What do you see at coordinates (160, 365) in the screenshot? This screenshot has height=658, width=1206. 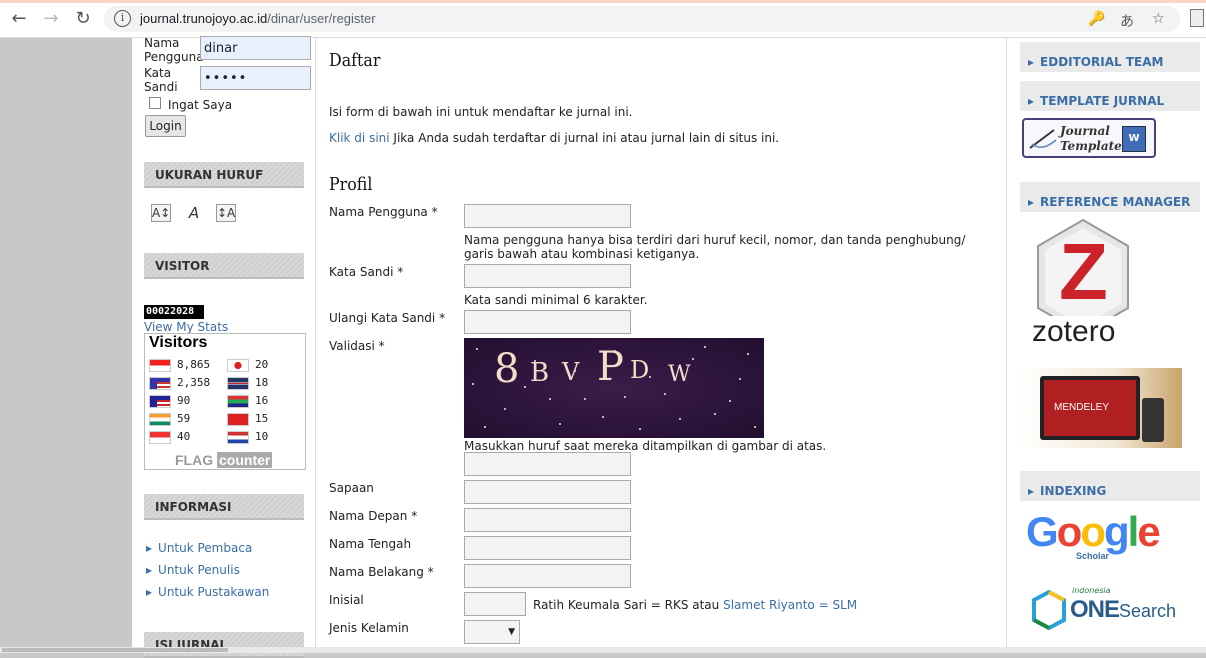 I see `flag-indonesia-icon` at bounding box center [160, 365].